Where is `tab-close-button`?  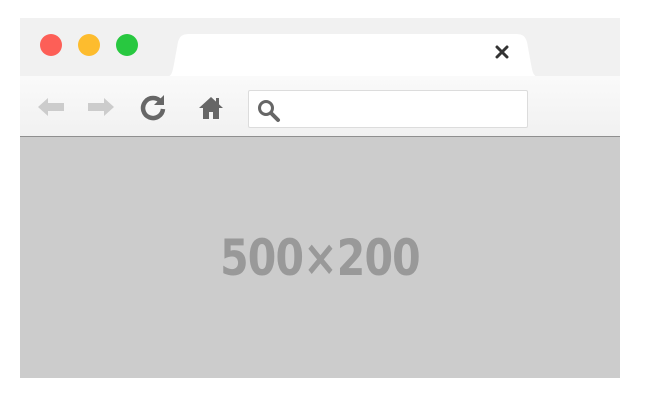 tab-close-button is located at coordinates (504, 54).